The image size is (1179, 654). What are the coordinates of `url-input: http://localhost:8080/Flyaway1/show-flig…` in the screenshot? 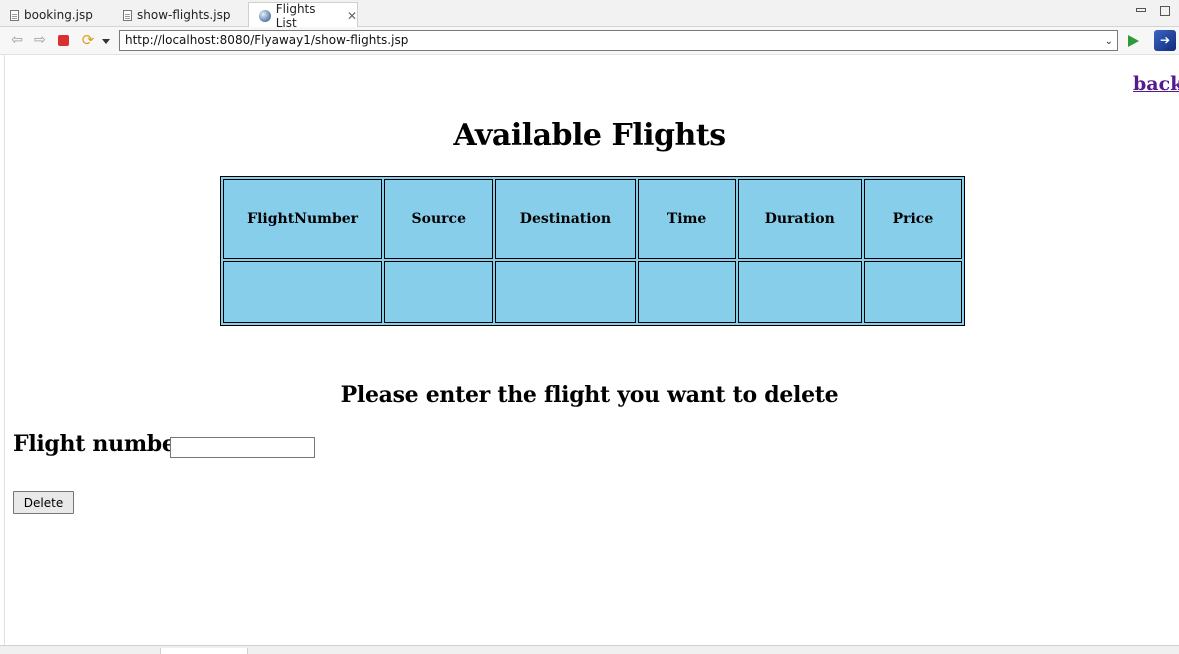 It's located at (618, 40).